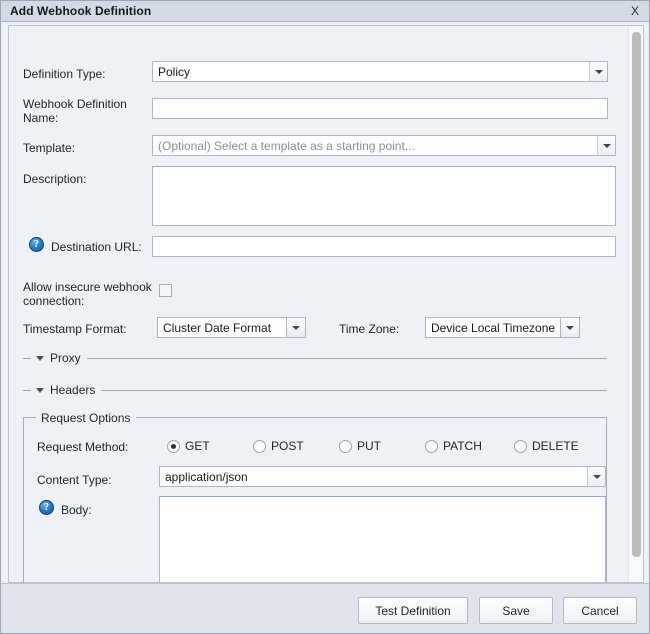 This screenshot has width=650, height=634. I want to click on definition-type-label: Definition Type:, so click(64, 74).